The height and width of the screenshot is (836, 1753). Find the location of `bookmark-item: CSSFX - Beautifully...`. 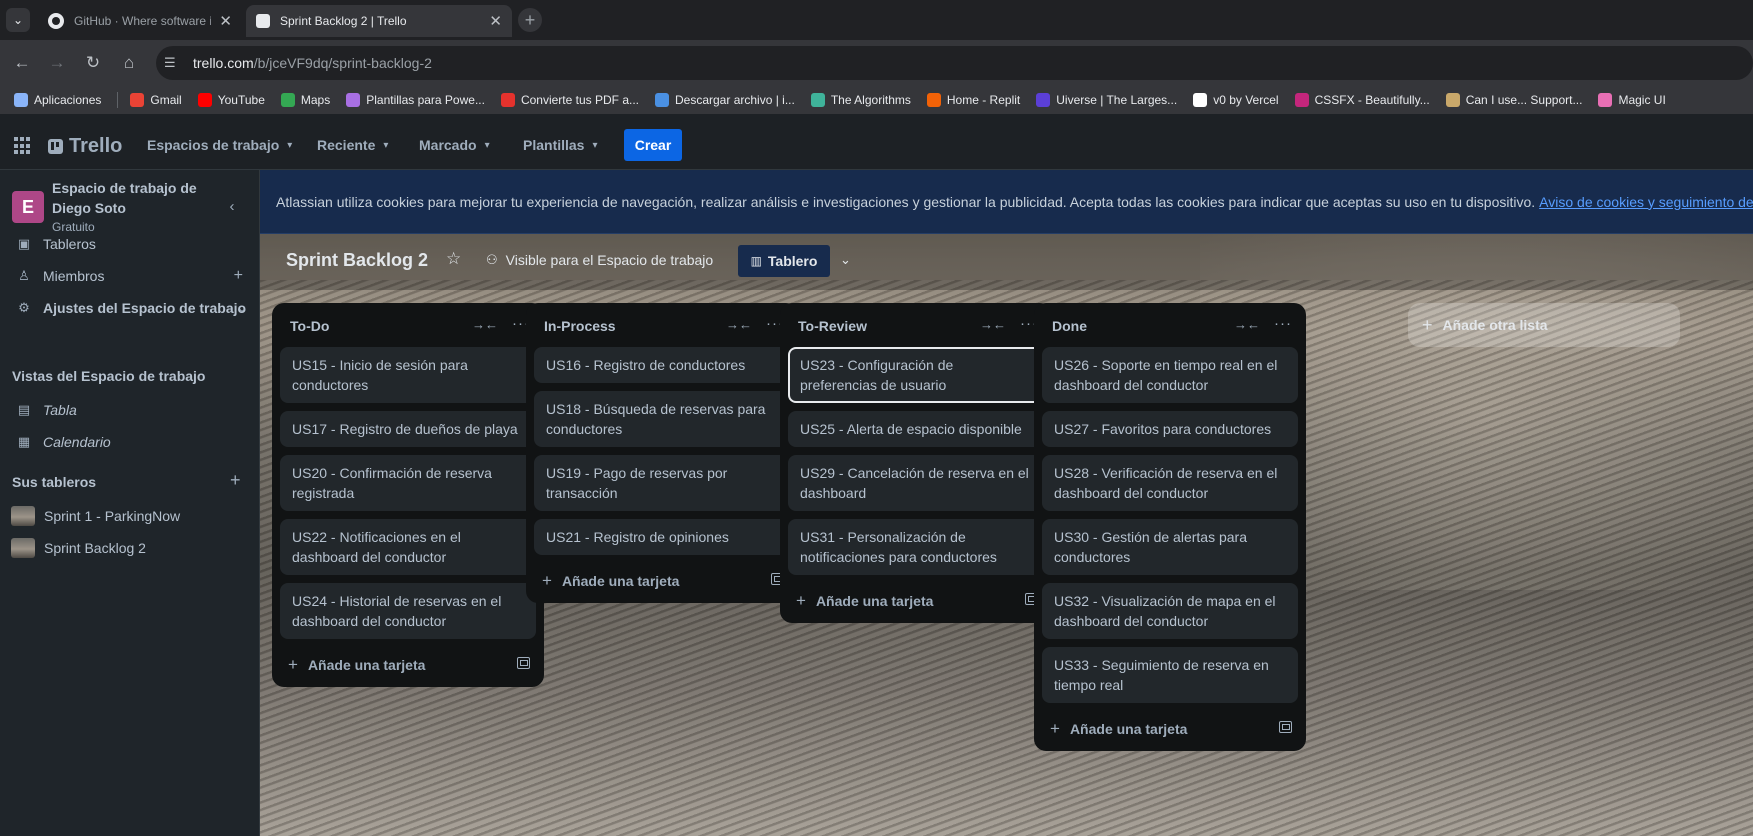

bookmark-item: CSSFX - Beautifully... is located at coordinates (1362, 100).